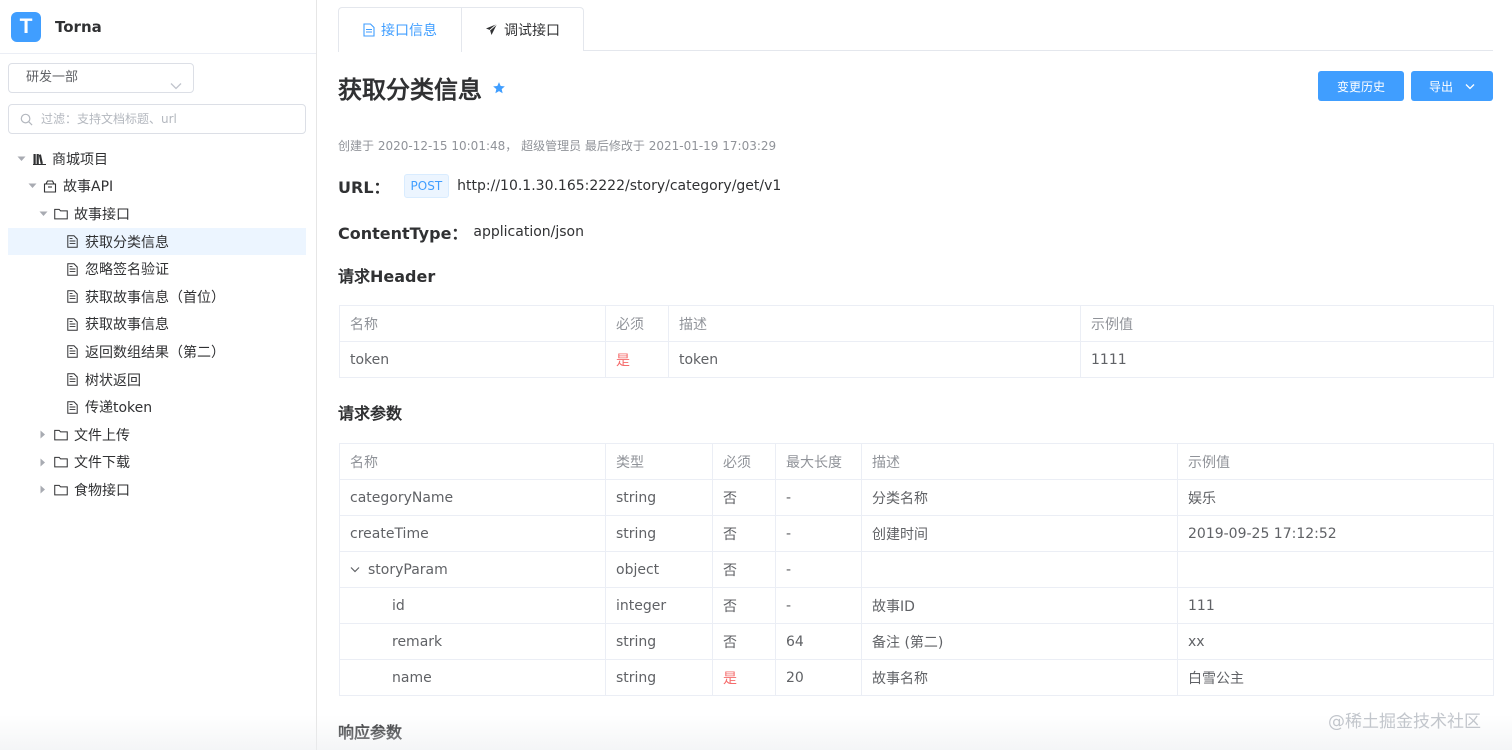 The width and height of the screenshot is (1512, 750). I want to click on torna-logo: T, so click(26, 26).